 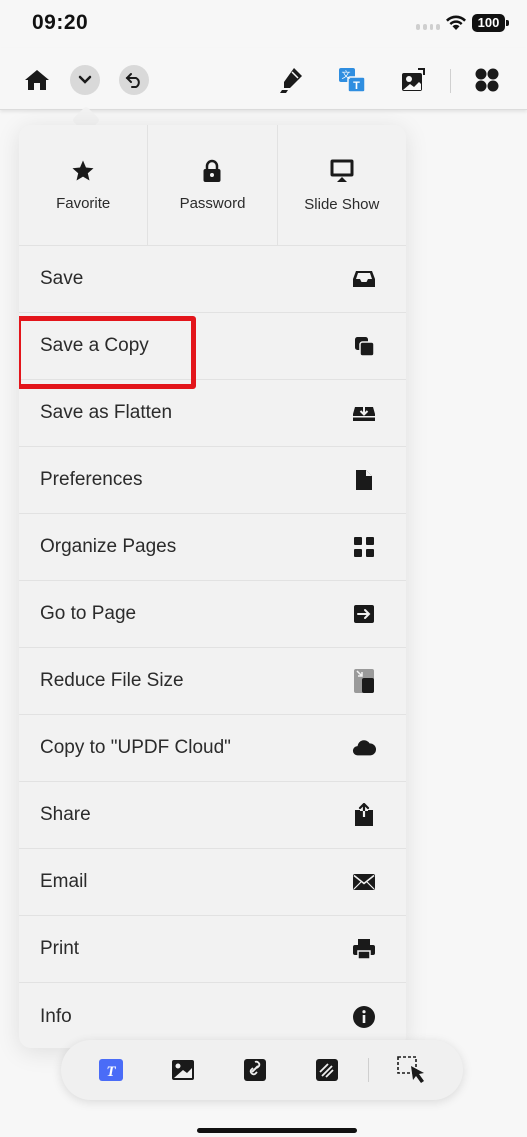 What do you see at coordinates (64, 881) in the screenshot?
I see `menu-item-label: Email` at bounding box center [64, 881].